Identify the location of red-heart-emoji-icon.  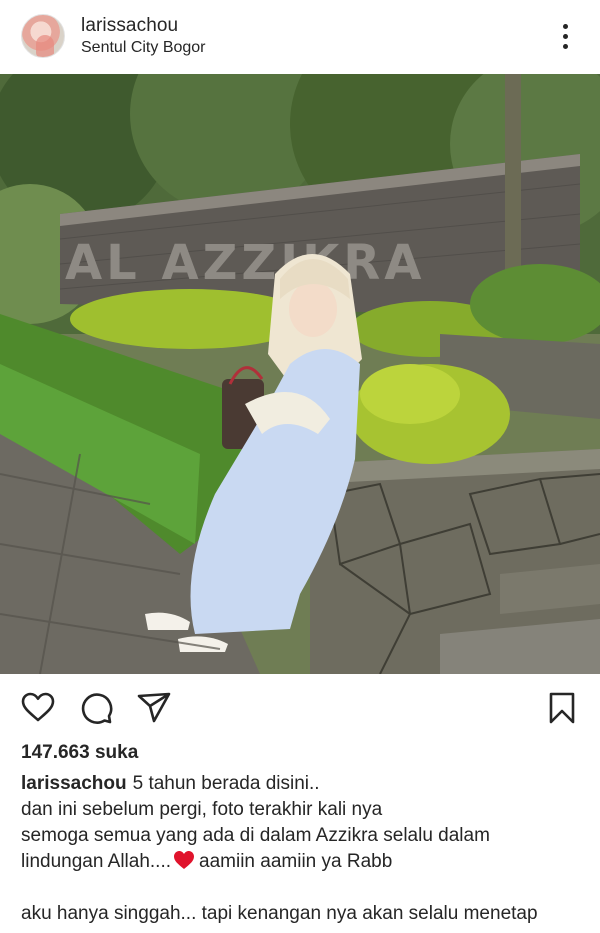
(184, 860).